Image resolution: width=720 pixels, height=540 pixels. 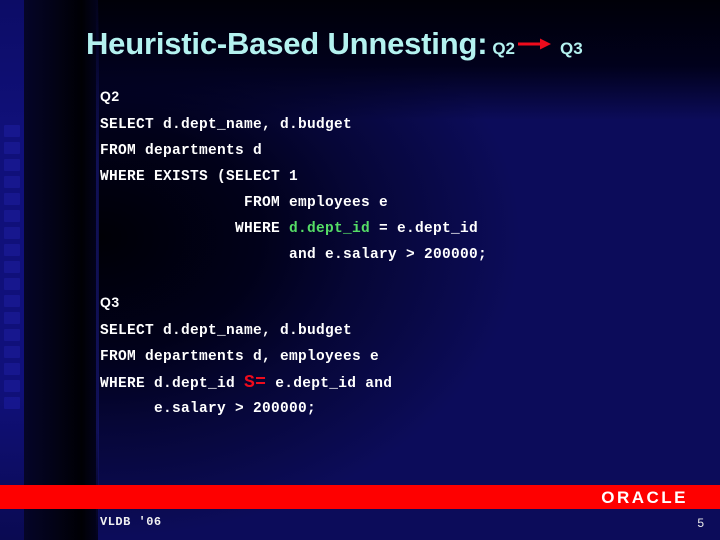 I want to click on code-line: and e.salary > 200000;, so click(x=293, y=255).